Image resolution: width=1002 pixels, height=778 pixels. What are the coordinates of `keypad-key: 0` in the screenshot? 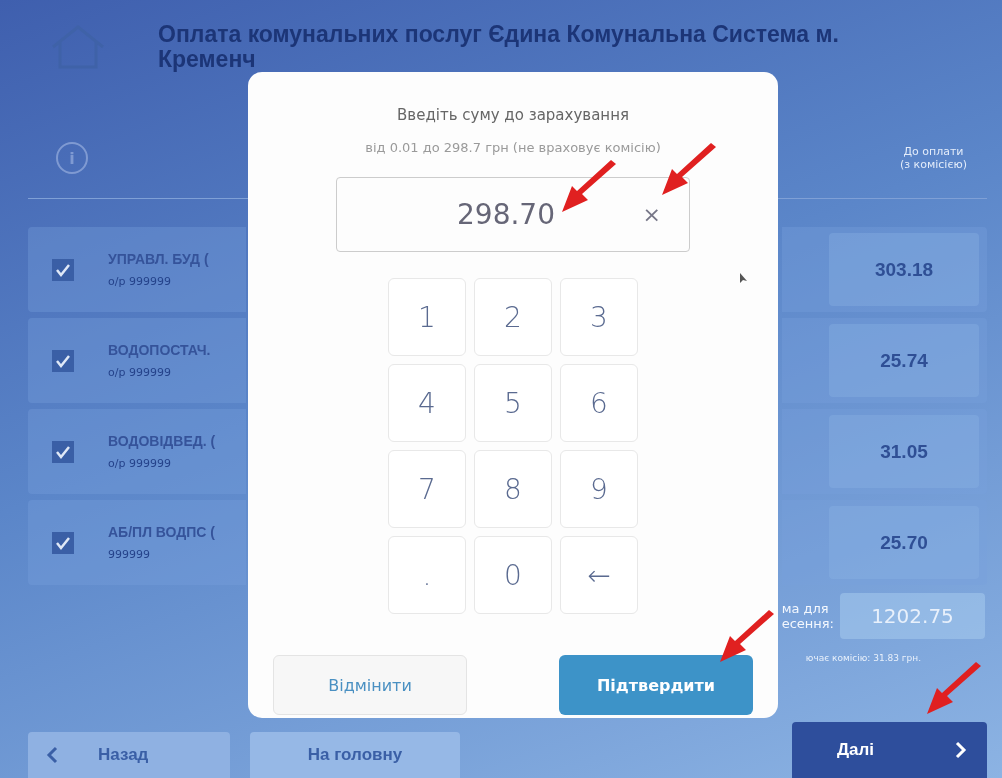 It's located at (513, 575).